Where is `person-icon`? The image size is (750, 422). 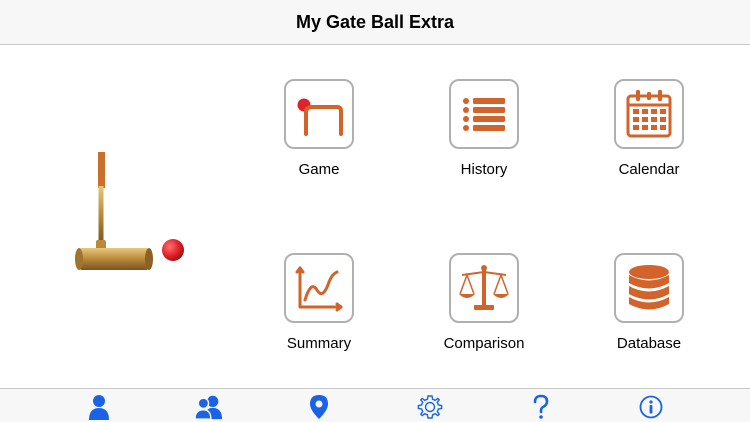
person-icon is located at coordinates (99, 407).